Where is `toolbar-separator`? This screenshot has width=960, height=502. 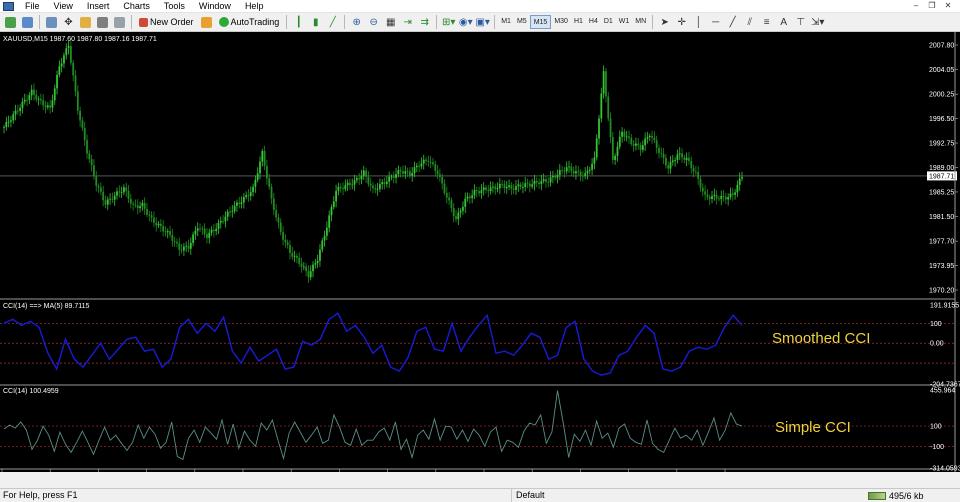
toolbar-separator is located at coordinates (653, 22).